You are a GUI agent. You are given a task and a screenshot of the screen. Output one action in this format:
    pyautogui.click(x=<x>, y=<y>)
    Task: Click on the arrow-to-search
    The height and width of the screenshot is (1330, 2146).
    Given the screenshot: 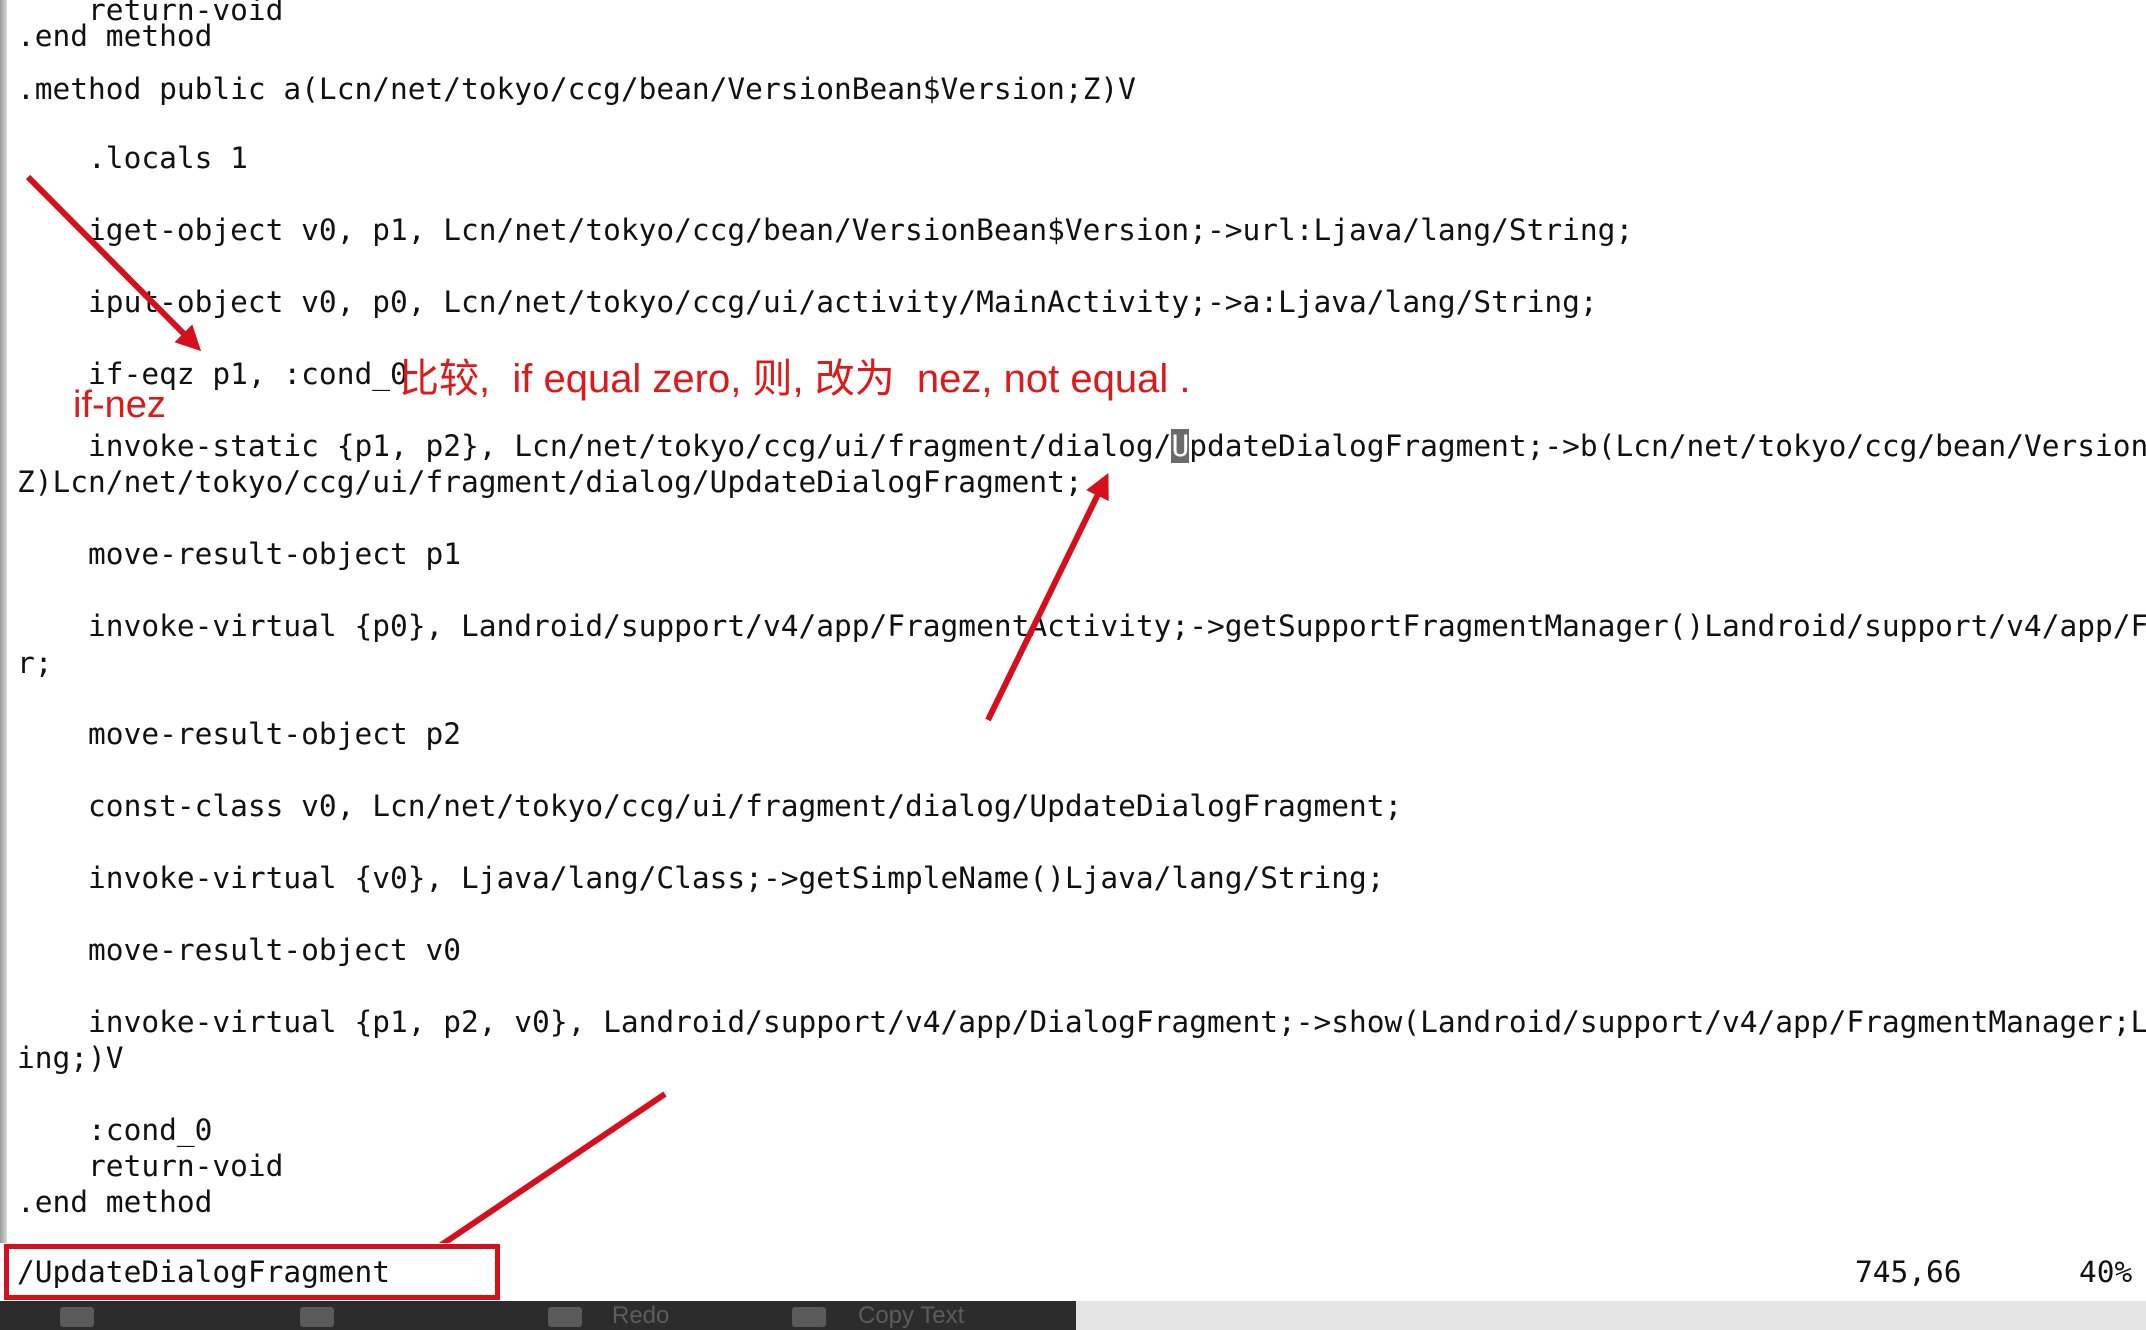 What is the action you would take?
    pyautogui.click(x=537, y=1179)
    